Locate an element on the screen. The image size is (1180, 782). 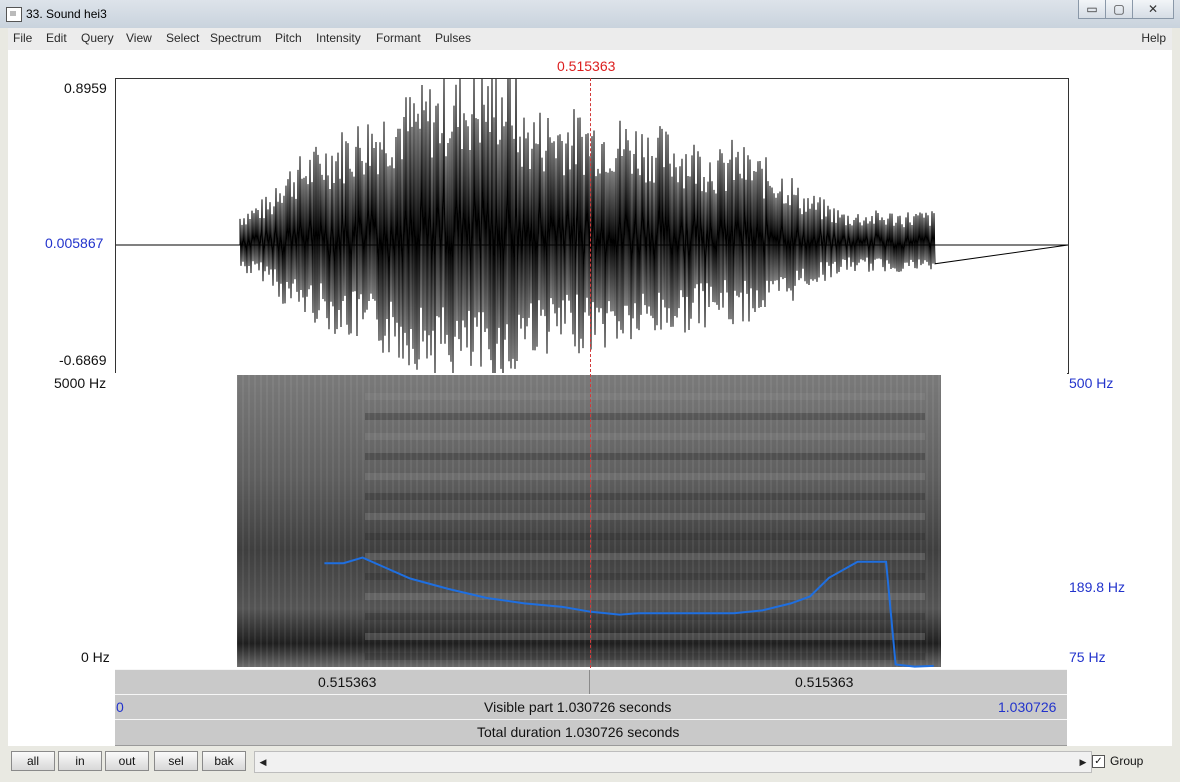
menu-view: View is located at coordinates (139, 38).